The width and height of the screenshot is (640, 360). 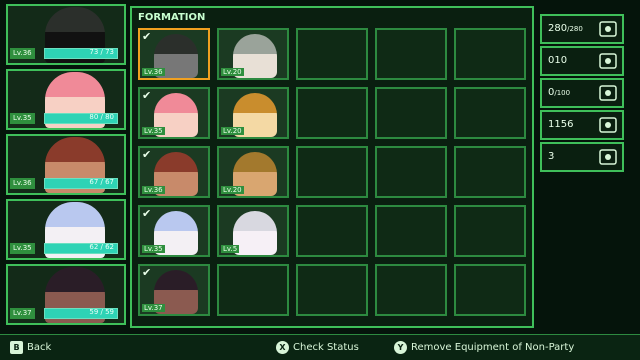 I want to click on stat-box: 280/280, so click(x=582, y=29).